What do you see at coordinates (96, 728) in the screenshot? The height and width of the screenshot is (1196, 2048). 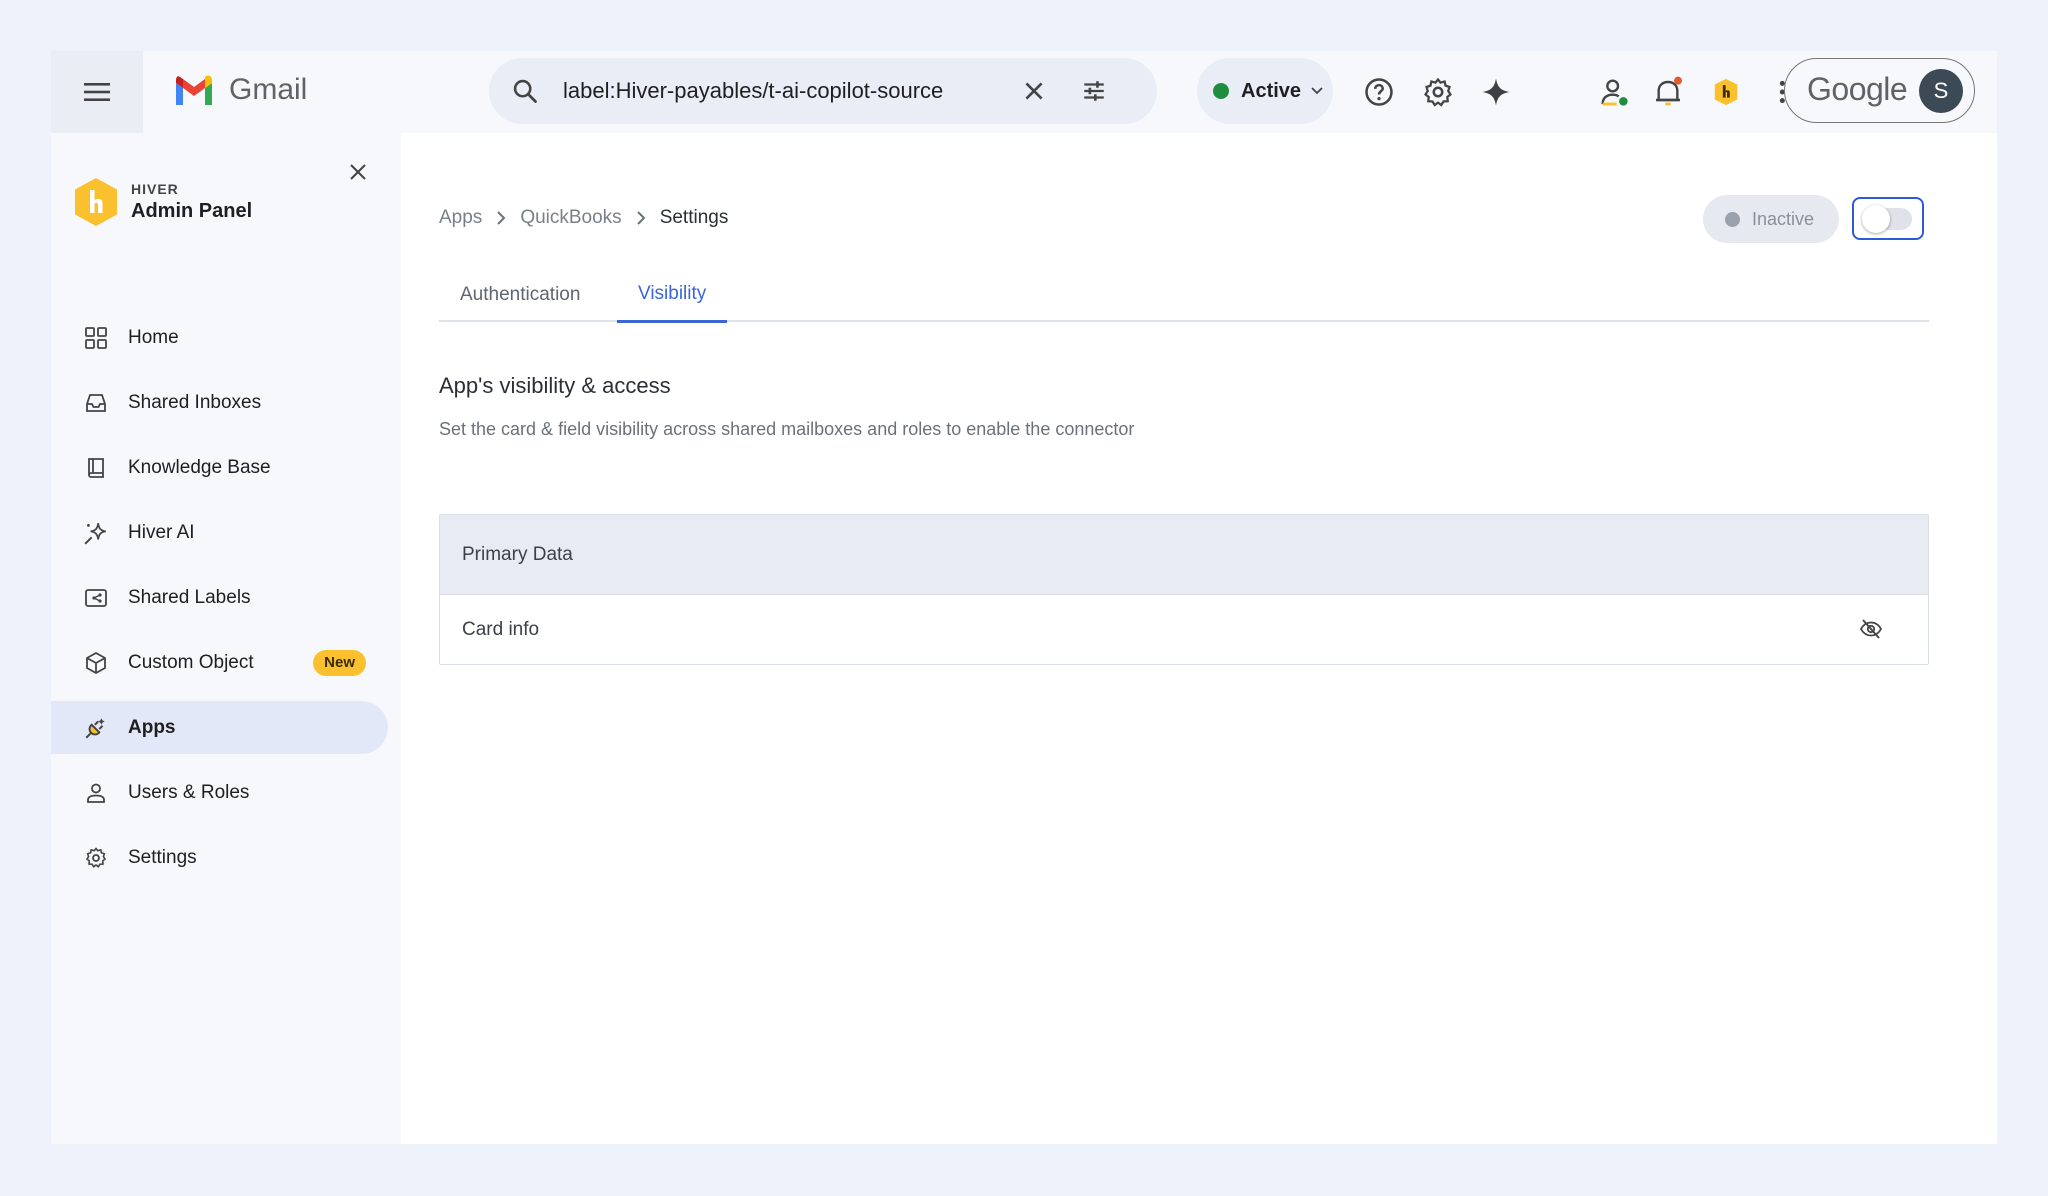 I see `plug-icon` at bounding box center [96, 728].